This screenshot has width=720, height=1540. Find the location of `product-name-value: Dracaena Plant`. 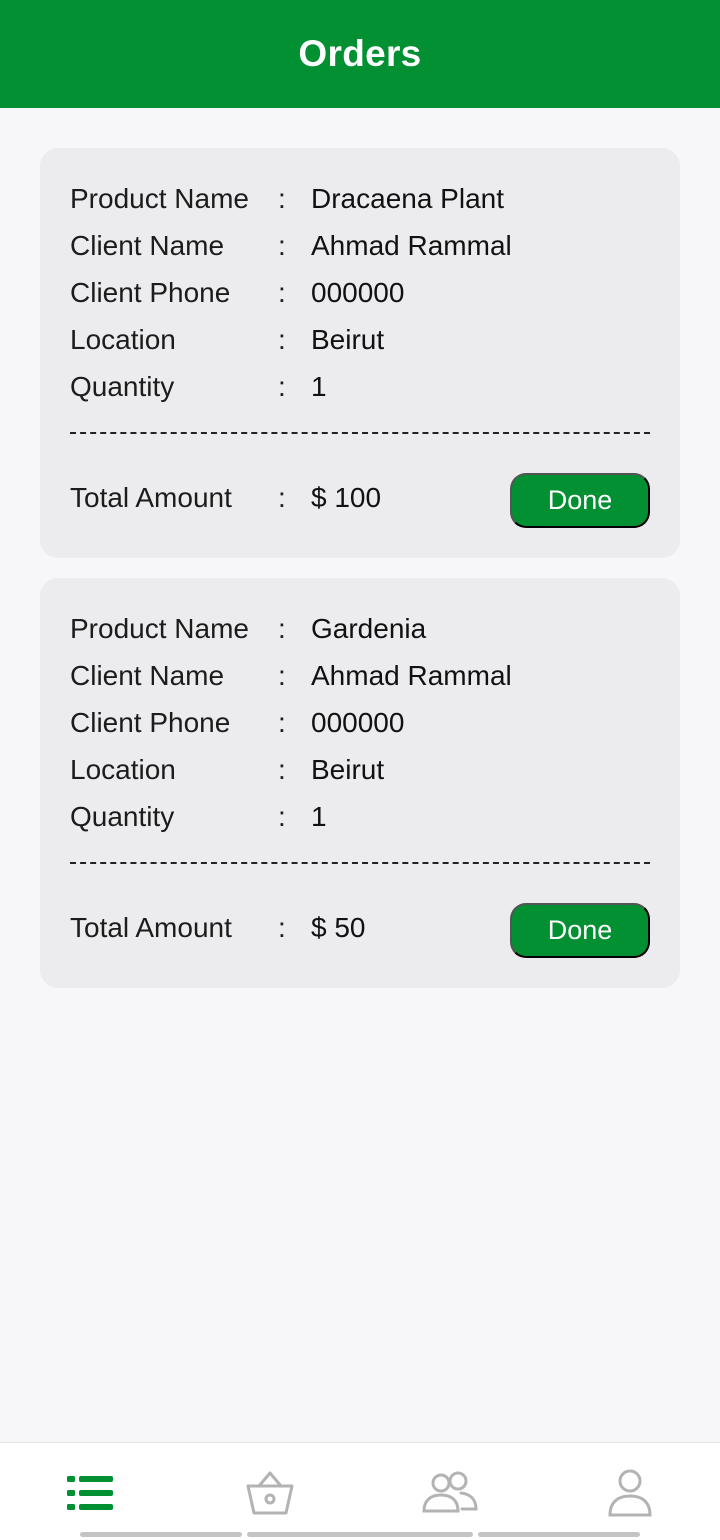

product-name-value: Dracaena Plant is located at coordinates (408, 198).